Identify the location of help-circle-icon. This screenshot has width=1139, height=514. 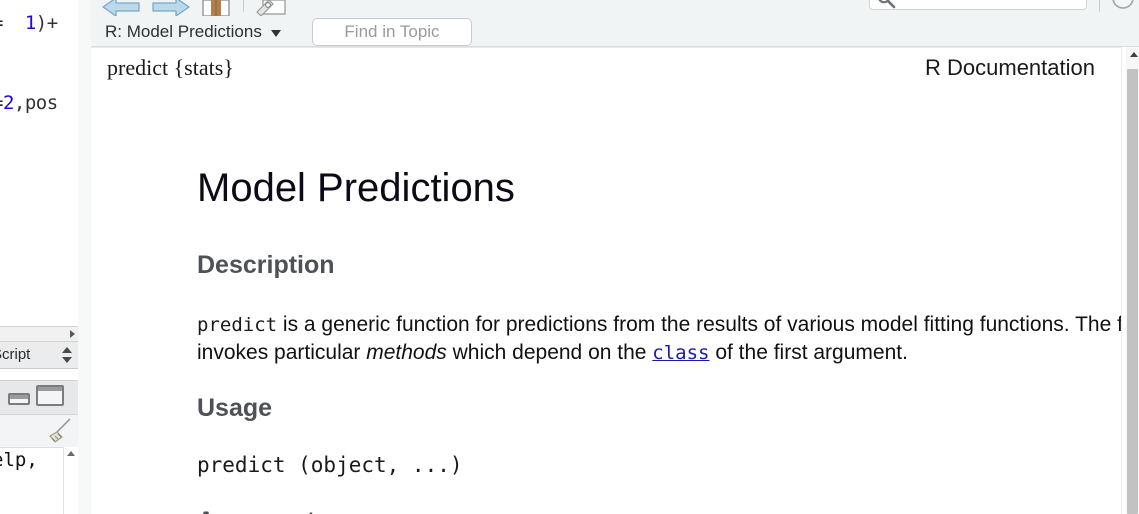
(1123, 5).